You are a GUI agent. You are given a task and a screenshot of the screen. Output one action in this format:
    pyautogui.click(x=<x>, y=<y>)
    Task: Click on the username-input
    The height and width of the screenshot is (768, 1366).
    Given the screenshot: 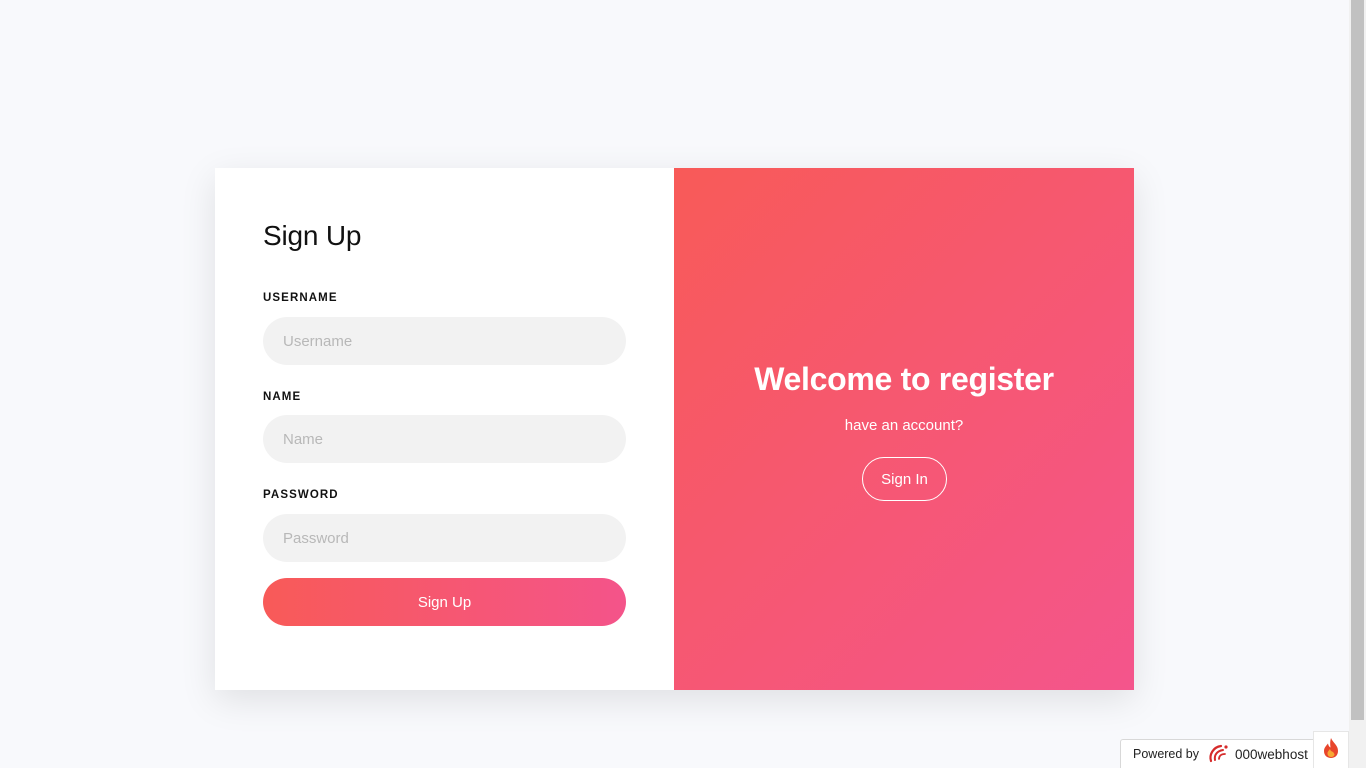 What is the action you would take?
    pyautogui.click(x=444, y=341)
    